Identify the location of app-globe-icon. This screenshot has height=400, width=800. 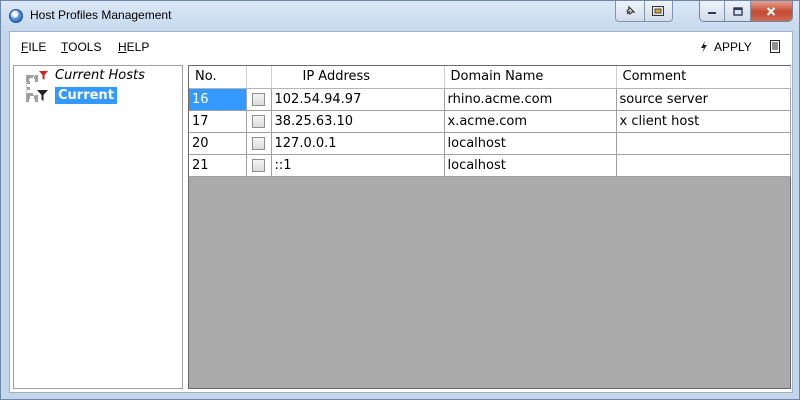
(16, 16).